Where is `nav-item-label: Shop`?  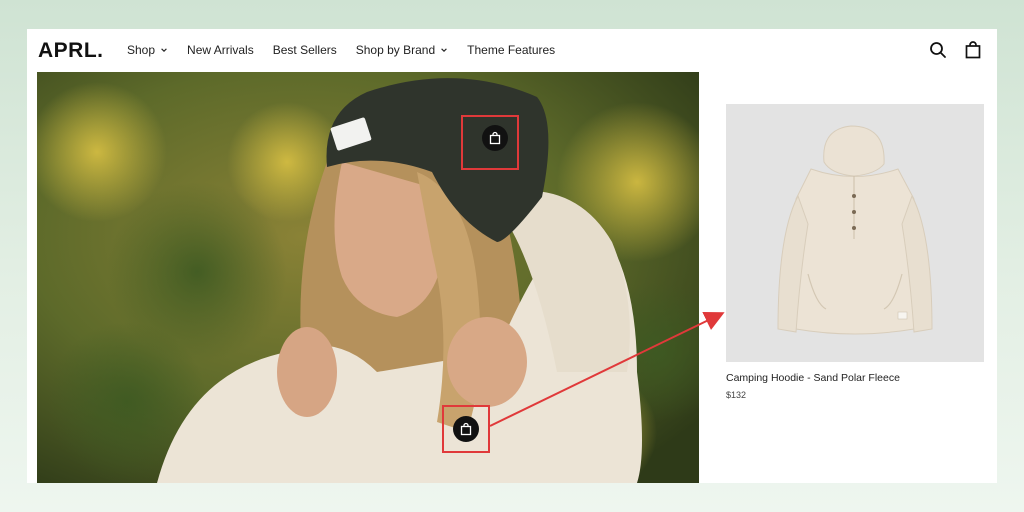 nav-item-label: Shop is located at coordinates (141, 50).